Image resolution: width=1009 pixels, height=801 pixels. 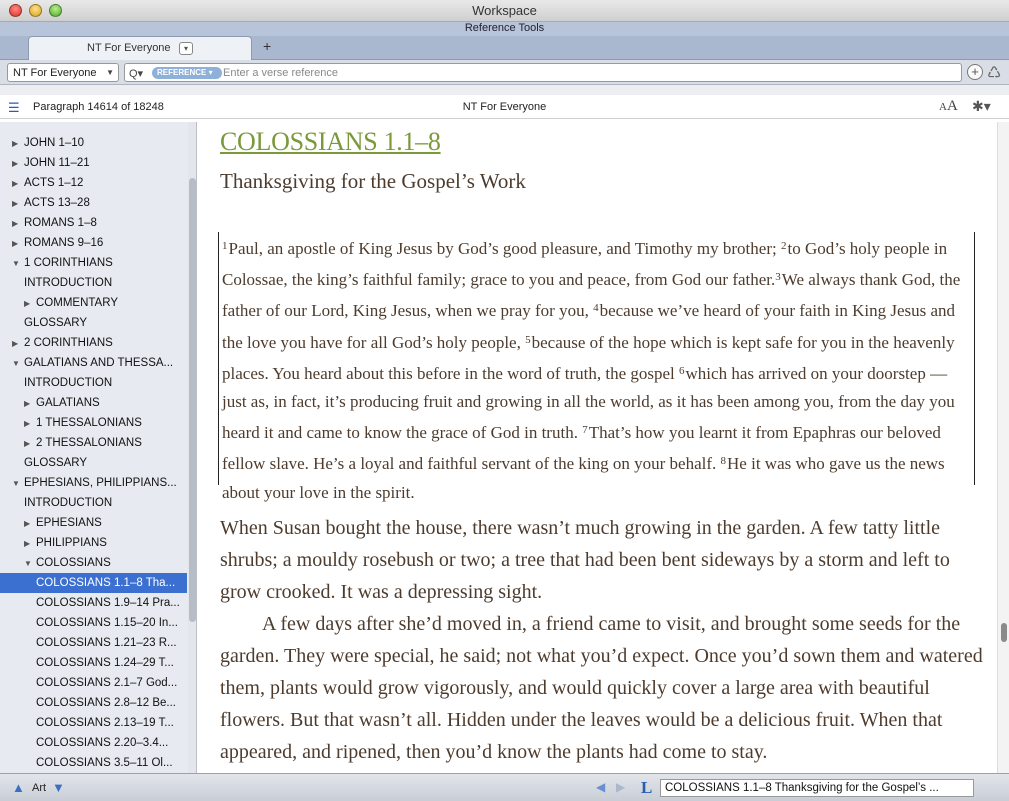 What do you see at coordinates (93, 403) in the screenshot?
I see `sidebar-item: ▶ GALATIANS` at bounding box center [93, 403].